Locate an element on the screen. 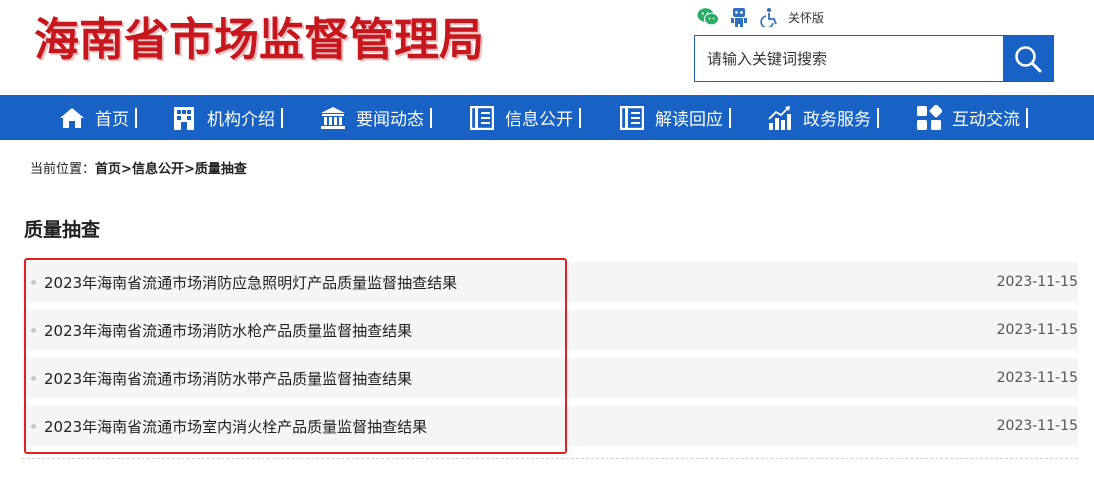 This screenshot has height=481, width=1094. nav-item-interaction: 互动交流 is located at coordinates (972, 117).